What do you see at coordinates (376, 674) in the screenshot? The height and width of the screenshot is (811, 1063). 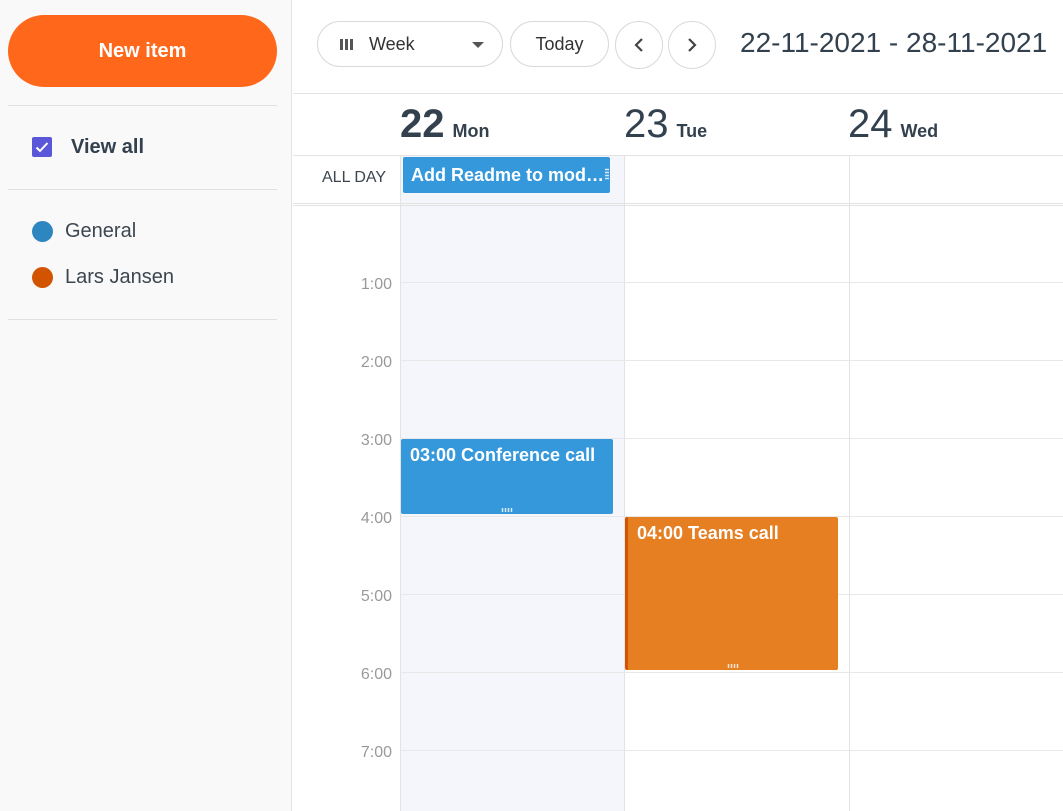 I see `hour-label: 6:00` at bounding box center [376, 674].